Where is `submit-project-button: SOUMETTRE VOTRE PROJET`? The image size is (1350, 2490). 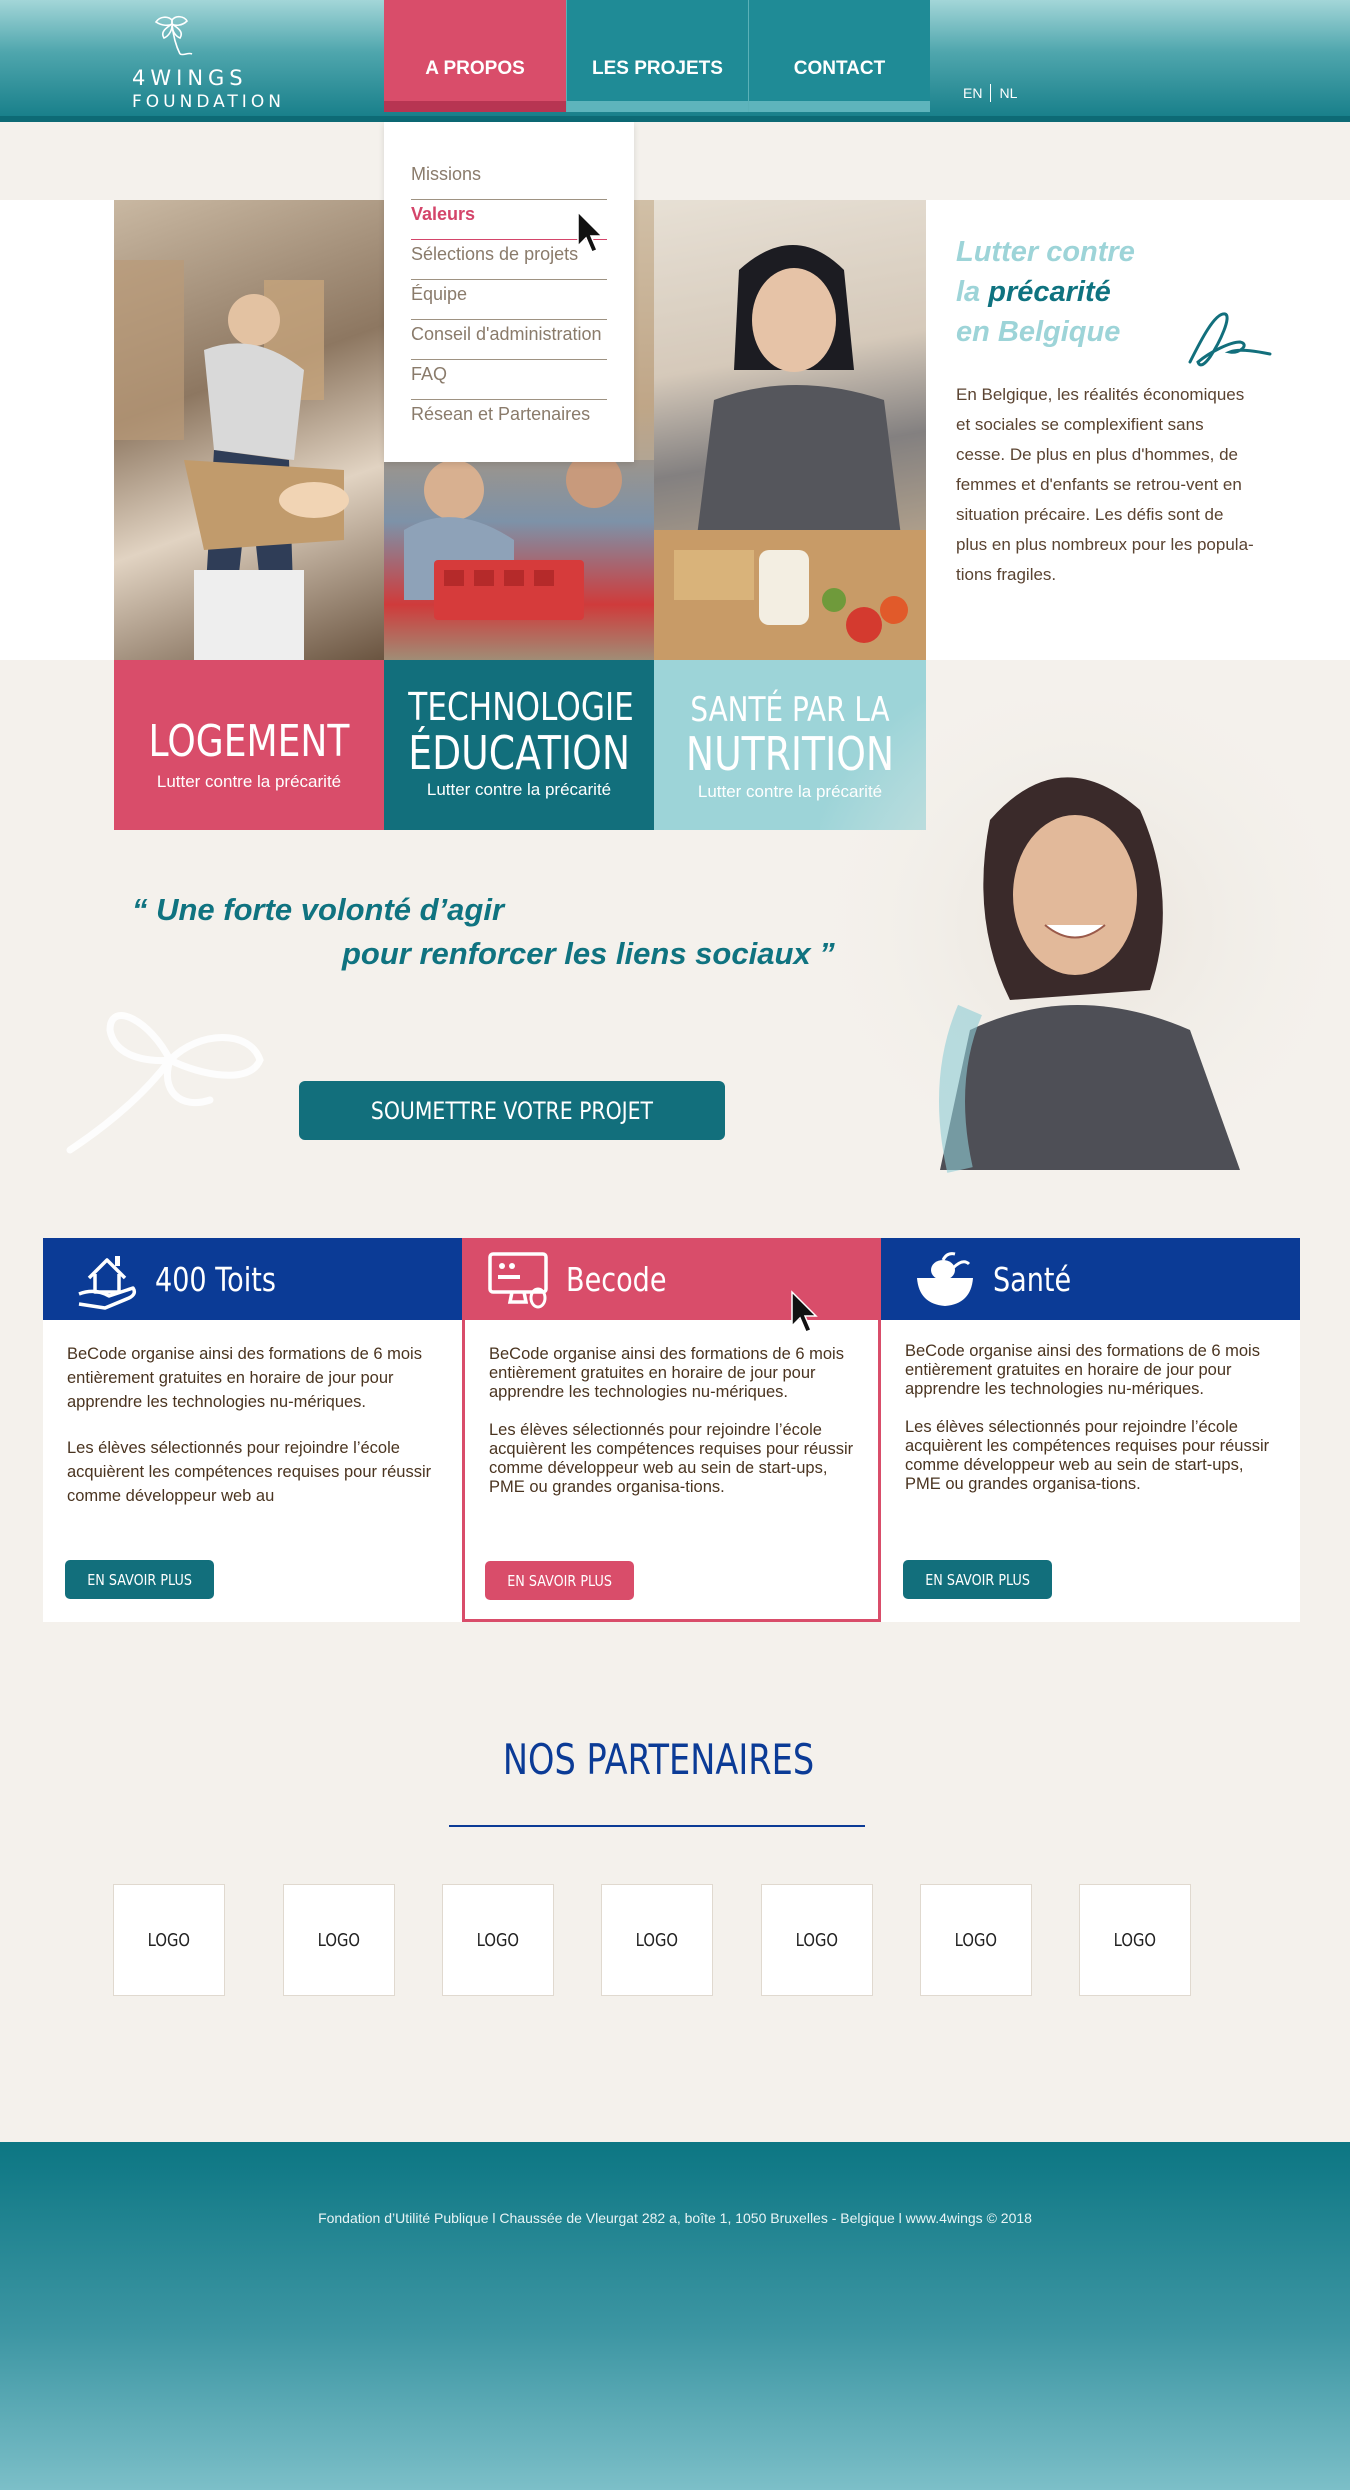
submit-project-button: SOUMETTRE VOTRE PROJET is located at coordinates (512, 1110).